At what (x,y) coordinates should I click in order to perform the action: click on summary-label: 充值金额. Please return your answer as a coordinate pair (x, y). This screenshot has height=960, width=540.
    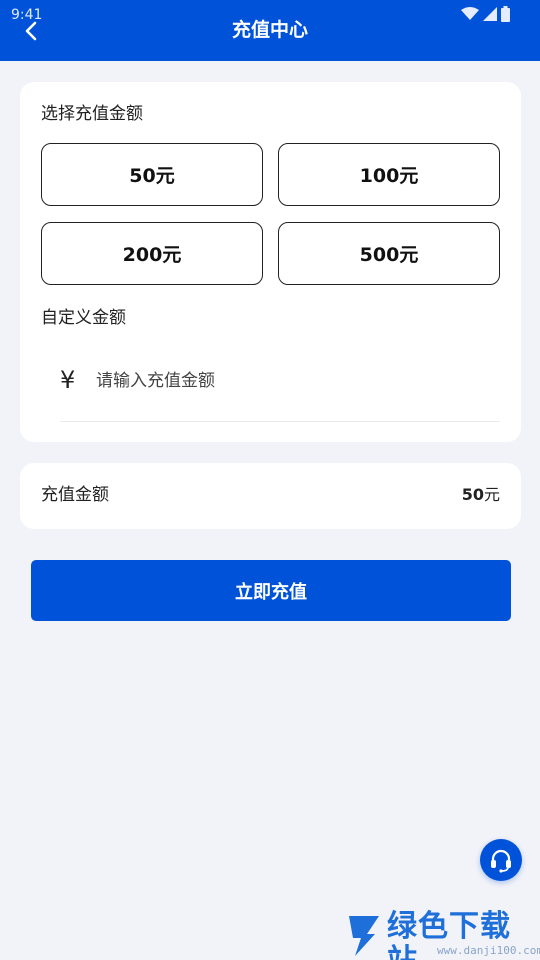
    Looking at the image, I should click on (75, 495).